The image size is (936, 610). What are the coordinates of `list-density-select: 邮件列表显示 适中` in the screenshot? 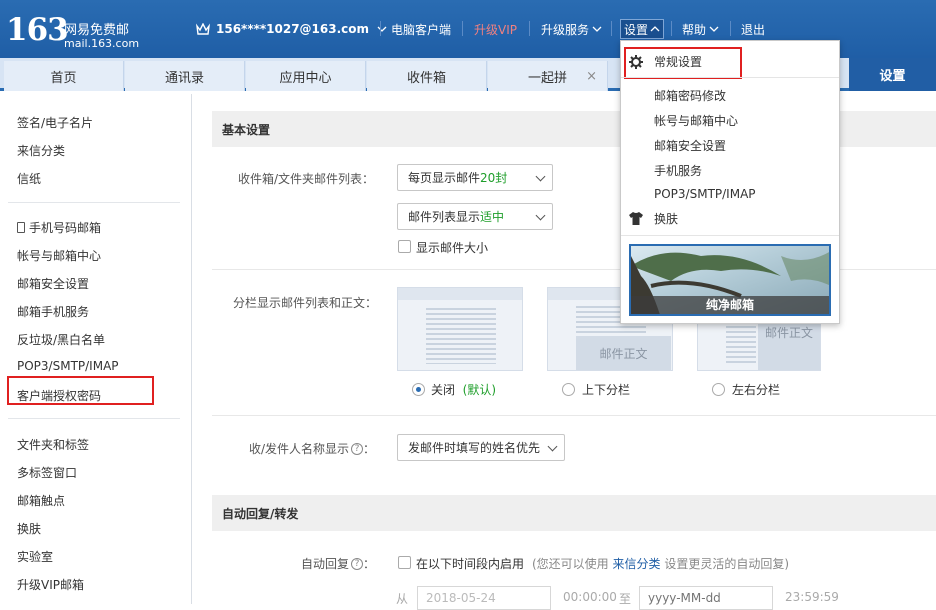 It's located at (475, 216).